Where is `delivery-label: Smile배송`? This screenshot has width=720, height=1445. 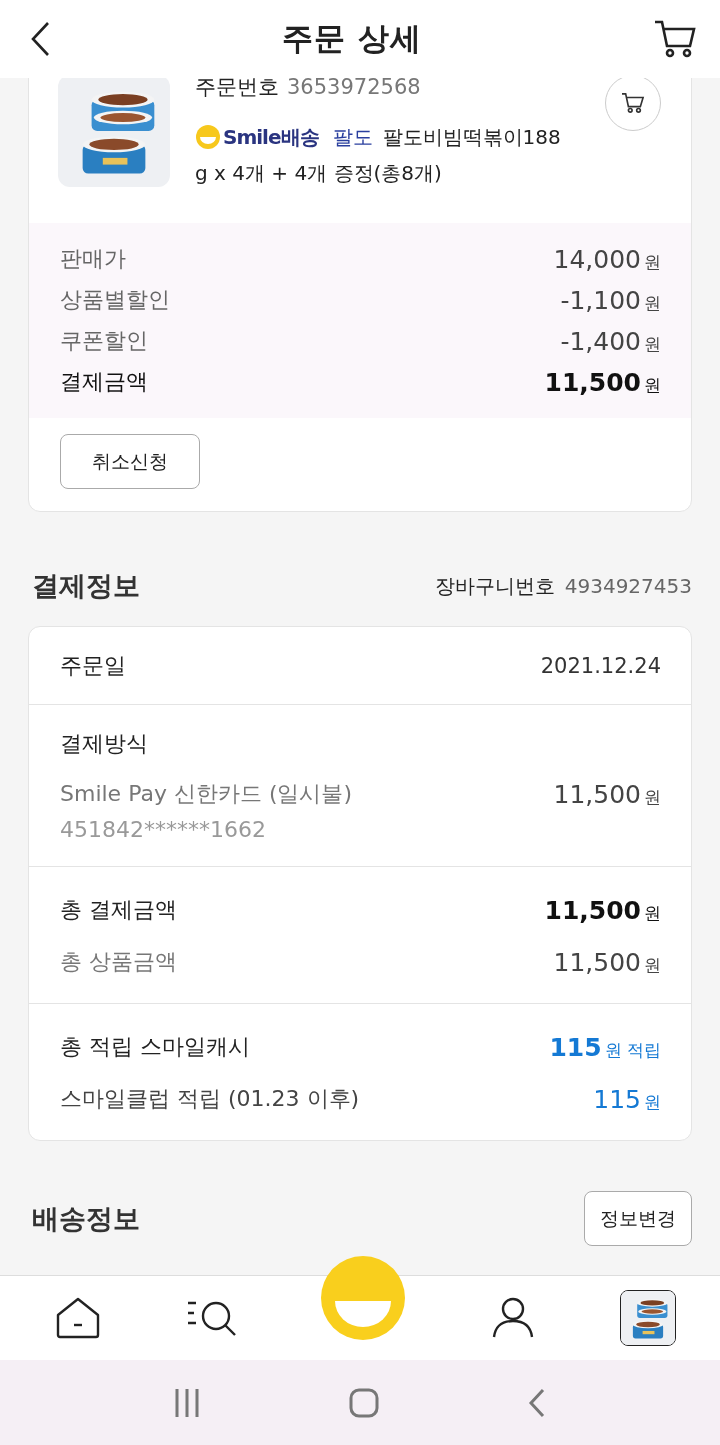
delivery-label: Smile배송 is located at coordinates (271, 137).